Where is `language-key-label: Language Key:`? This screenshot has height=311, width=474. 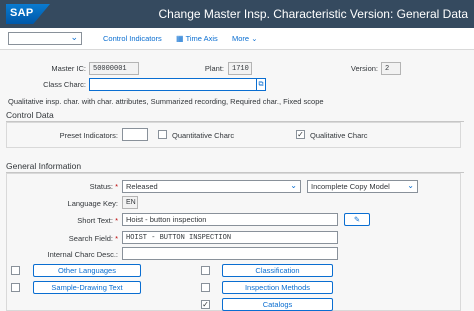
language-key-label: Language Key: is located at coordinates (92, 203).